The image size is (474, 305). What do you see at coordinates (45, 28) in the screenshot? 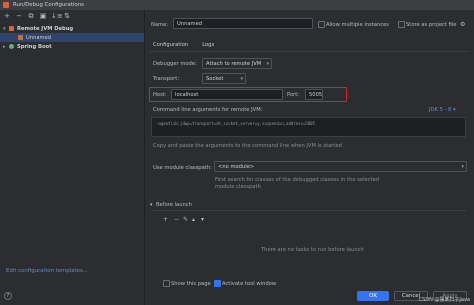
I see `tree-node-label: Remote JVM Debug` at bounding box center [45, 28].